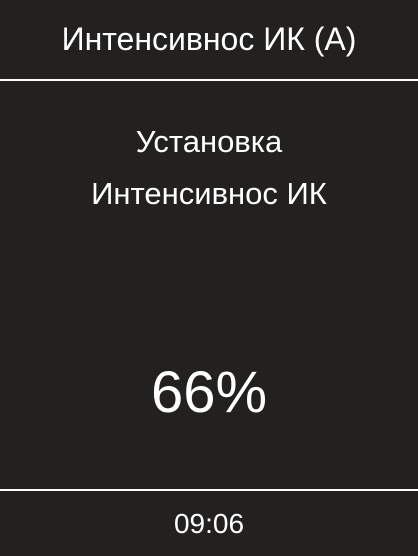 Image resolution: width=418 pixels, height=556 pixels. What do you see at coordinates (209, 39) in the screenshot?
I see `screen-title: Интенсивнос ИК (А)` at bounding box center [209, 39].